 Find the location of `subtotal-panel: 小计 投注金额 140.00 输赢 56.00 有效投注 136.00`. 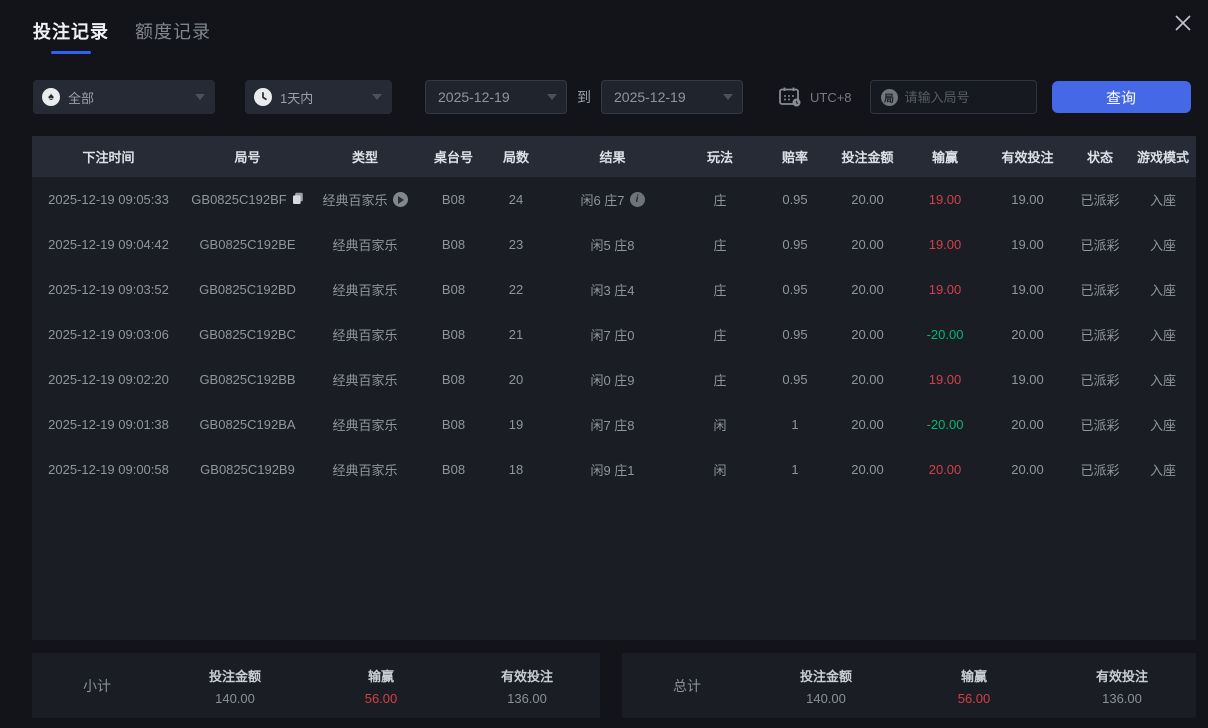

subtotal-panel: 小计 投注金额 140.00 输赢 56.00 有效投注 136.00 is located at coordinates (316, 685).